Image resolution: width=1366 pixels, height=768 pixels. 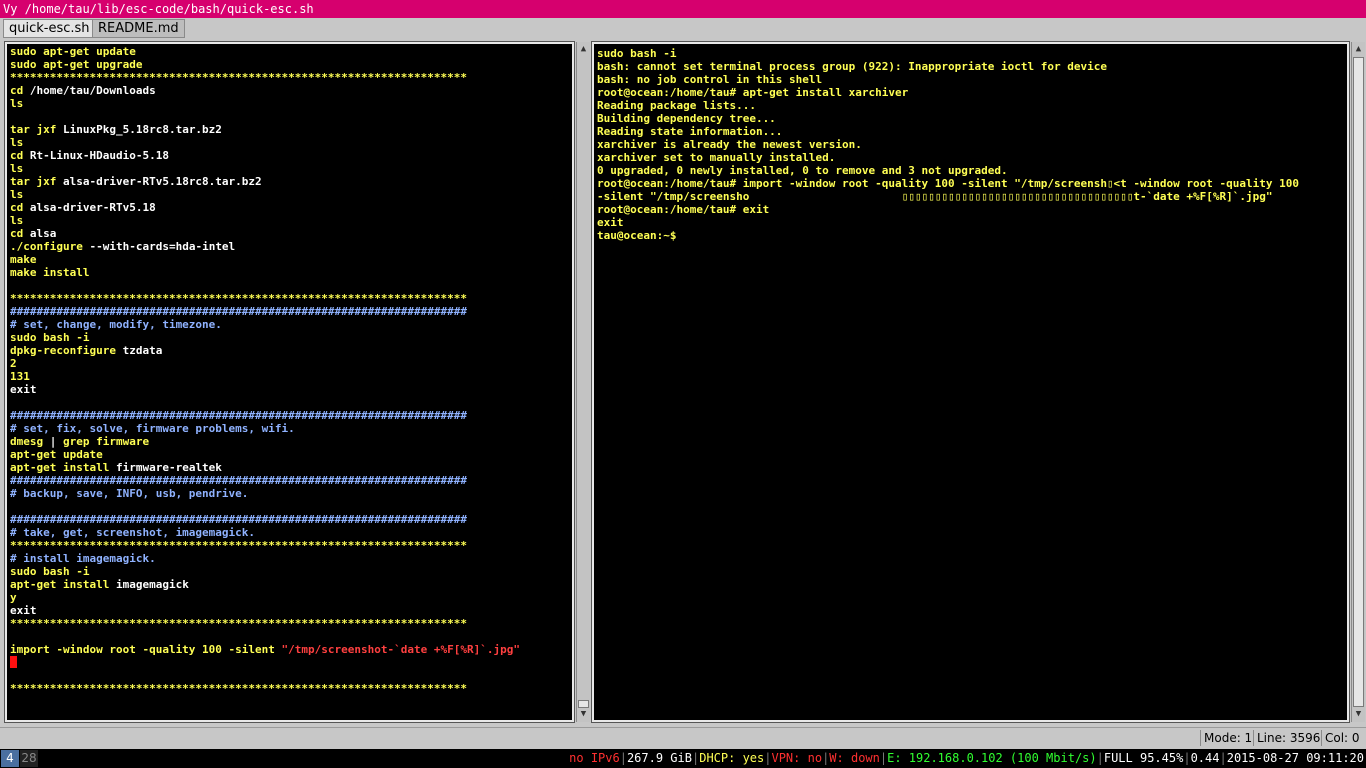 I want to click on editor-line, so click(x=265, y=662).